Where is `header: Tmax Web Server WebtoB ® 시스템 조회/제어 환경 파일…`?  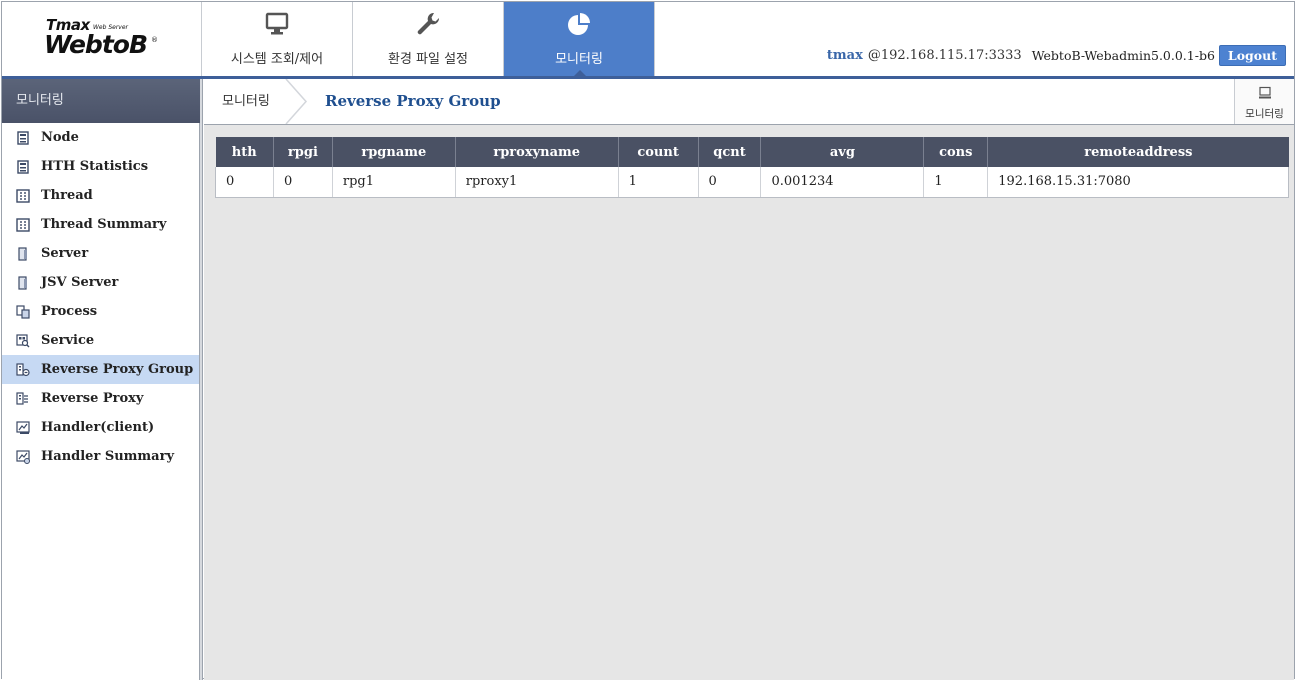 header: Tmax Web Server WebtoB ® 시스템 조회/제어 환경 파일… is located at coordinates (648, 39).